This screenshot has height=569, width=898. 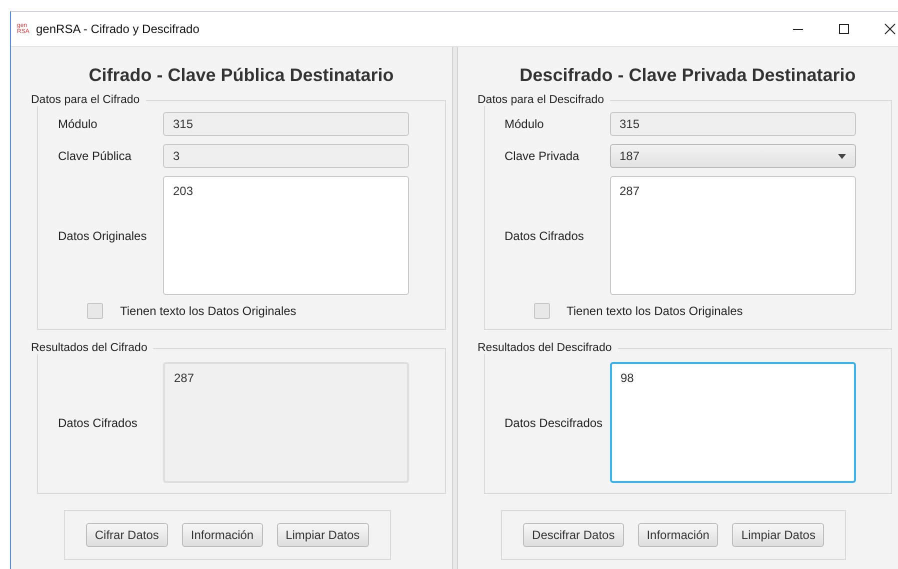 What do you see at coordinates (542, 156) in the screenshot?
I see `field-label: Clave Privada` at bounding box center [542, 156].